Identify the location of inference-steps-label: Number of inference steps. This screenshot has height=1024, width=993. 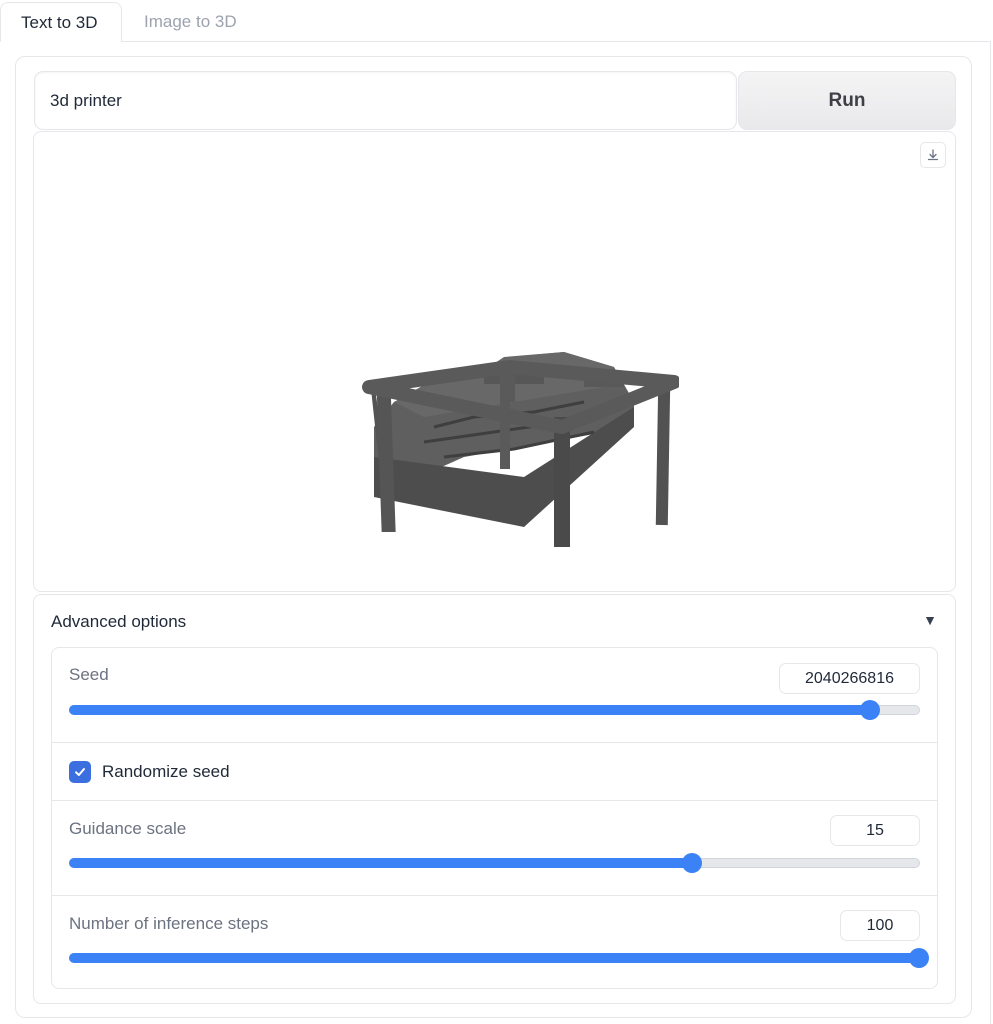
(169, 923).